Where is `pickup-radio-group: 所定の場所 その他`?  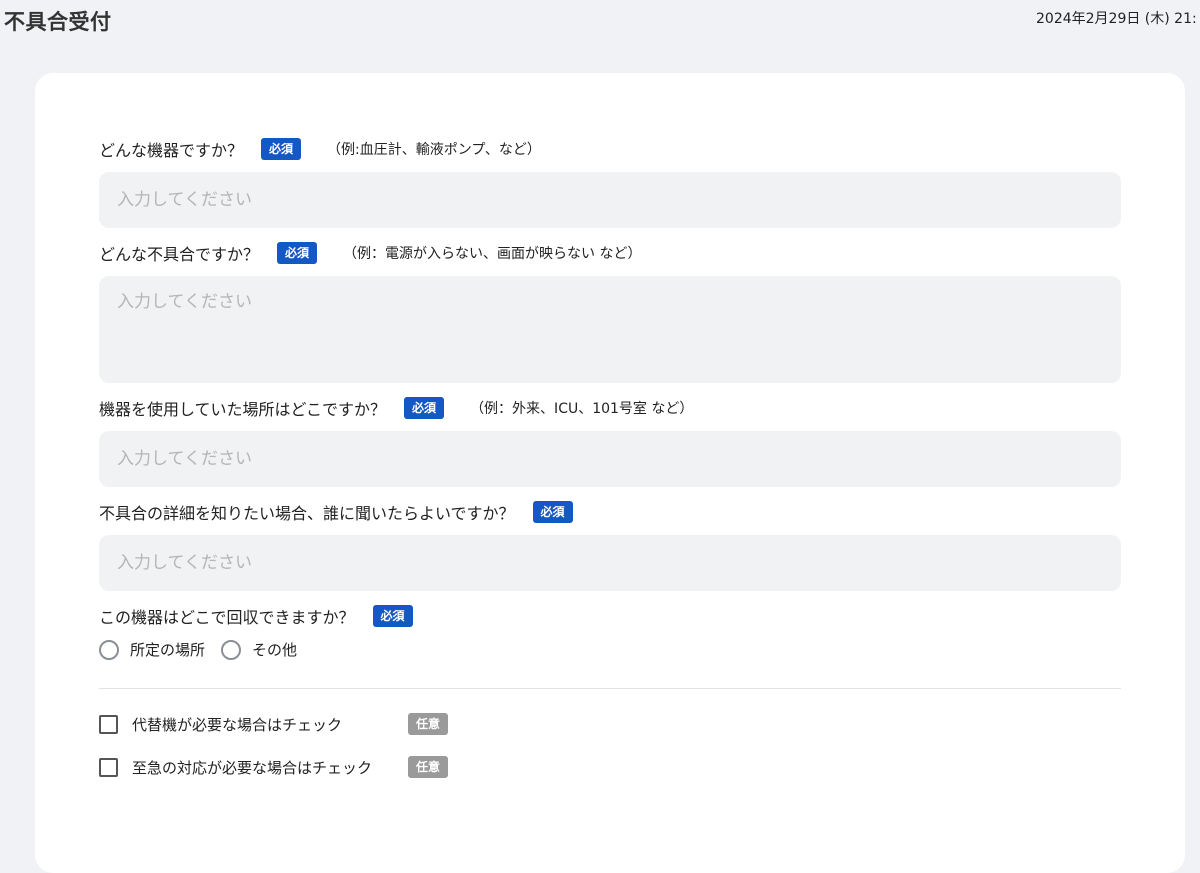 pickup-radio-group: 所定の場所 その他 is located at coordinates (610, 649).